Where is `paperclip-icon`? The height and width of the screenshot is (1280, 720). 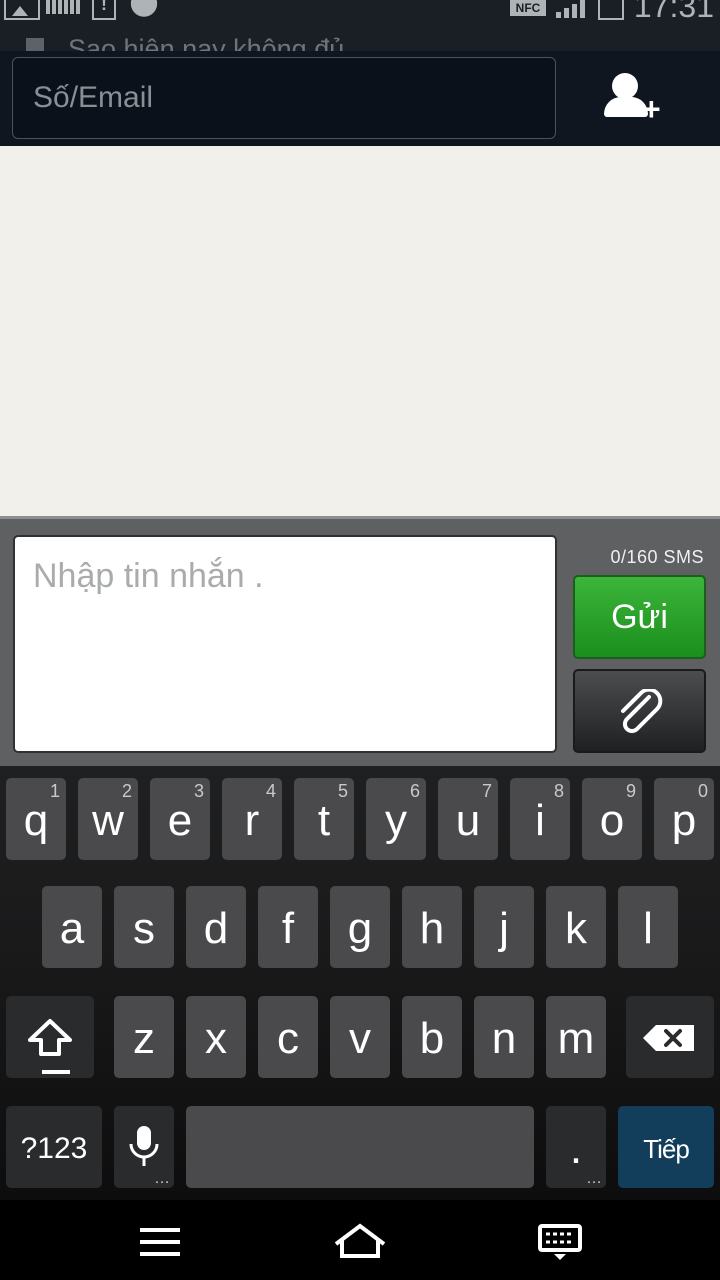 paperclip-icon is located at coordinates (642, 711).